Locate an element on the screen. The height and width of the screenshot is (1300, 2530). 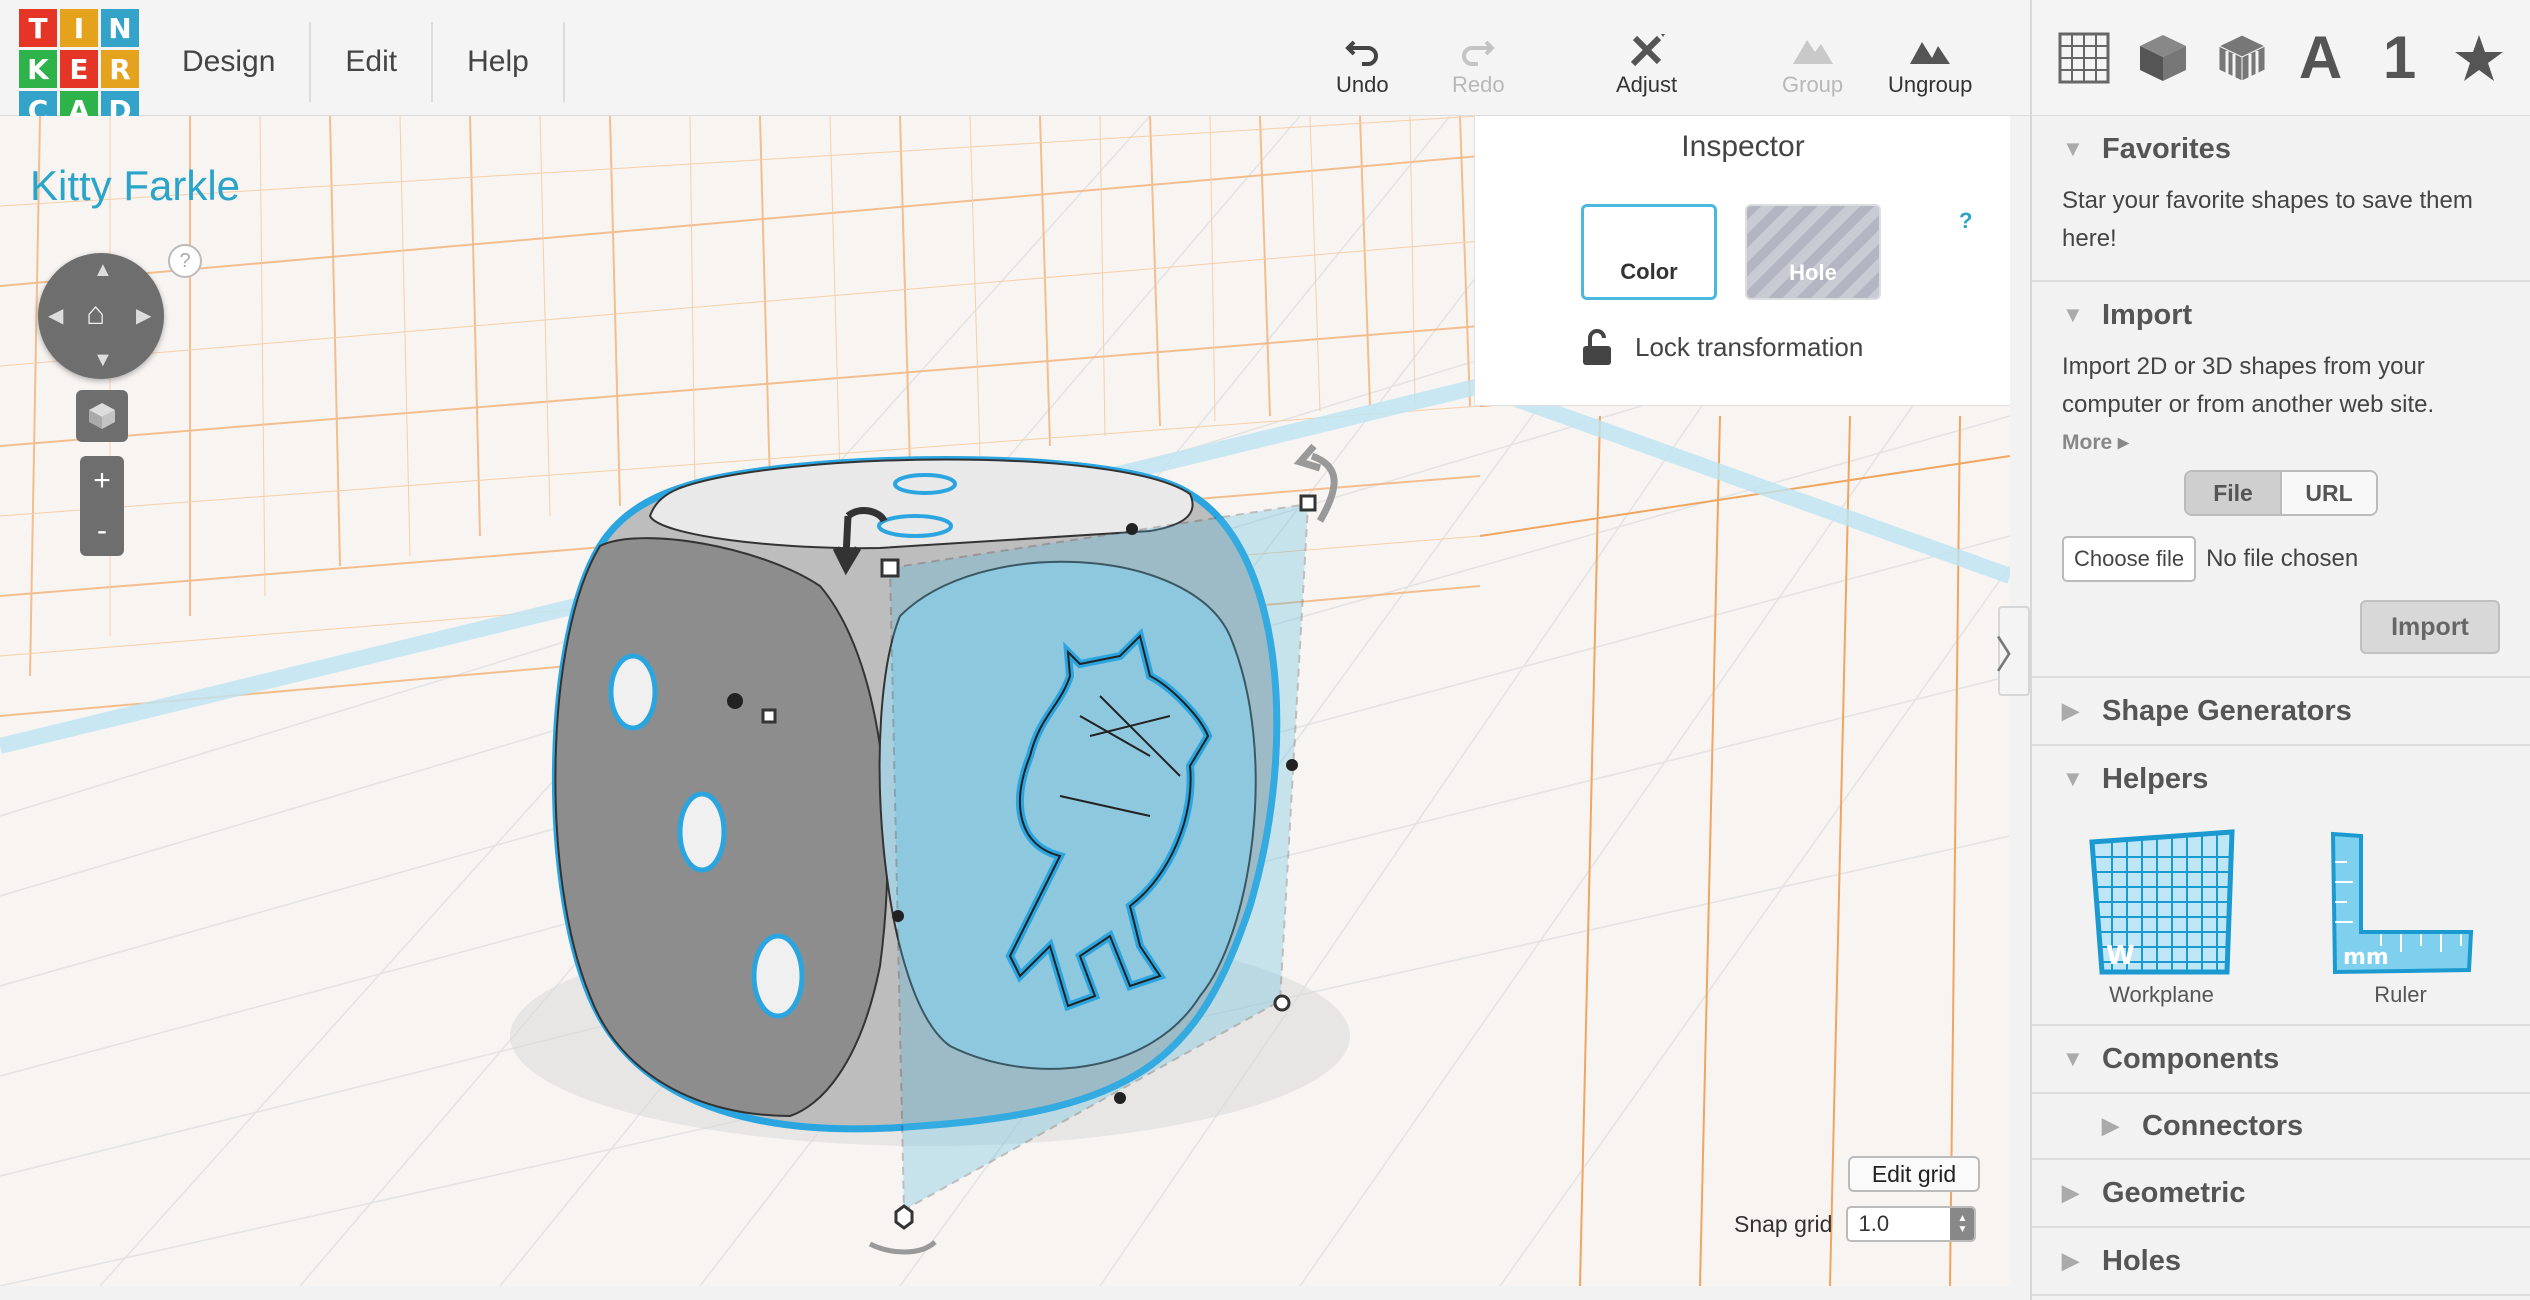
lock-transformation-toggle: Lock transformation is located at coordinates (1722, 347).